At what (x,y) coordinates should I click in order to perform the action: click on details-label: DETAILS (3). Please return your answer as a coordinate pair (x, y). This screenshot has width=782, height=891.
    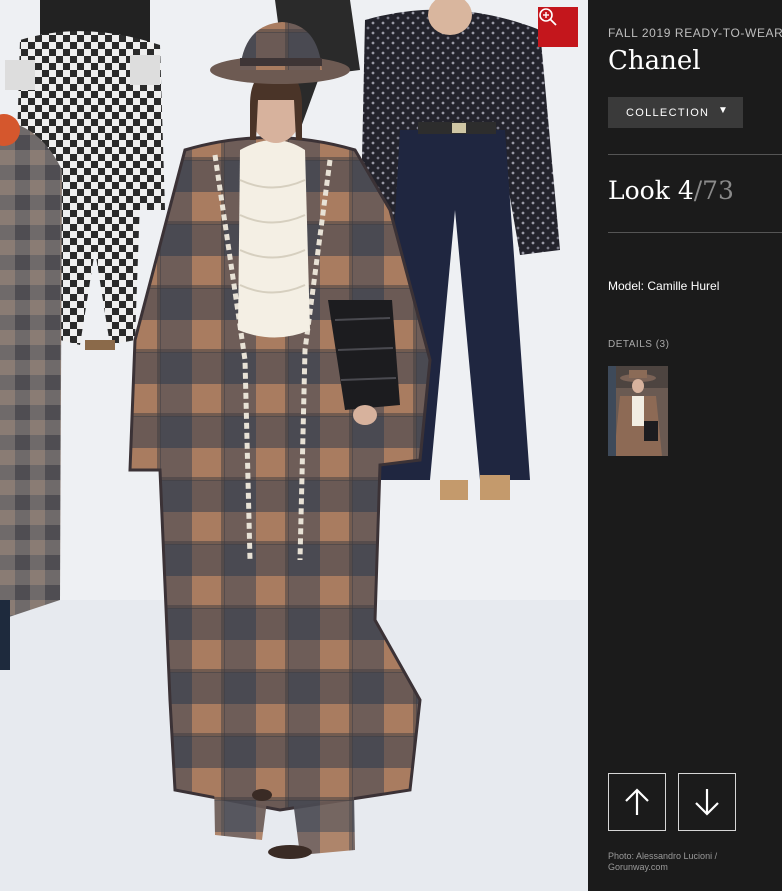
    Looking at the image, I should click on (639, 344).